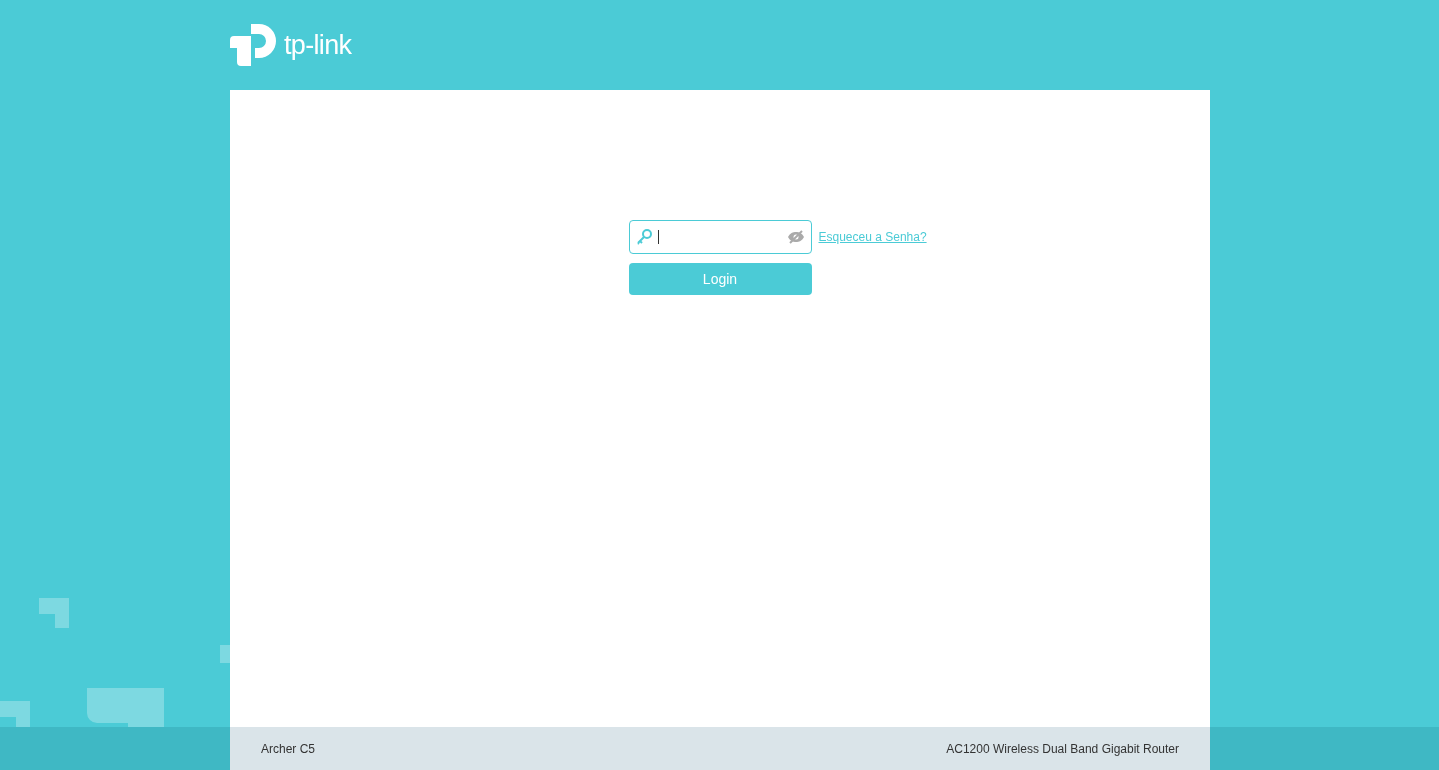 This screenshot has height=770, width=1439. Describe the element at coordinates (658, 237) in the screenshot. I see `text-cursor-icon` at that location.